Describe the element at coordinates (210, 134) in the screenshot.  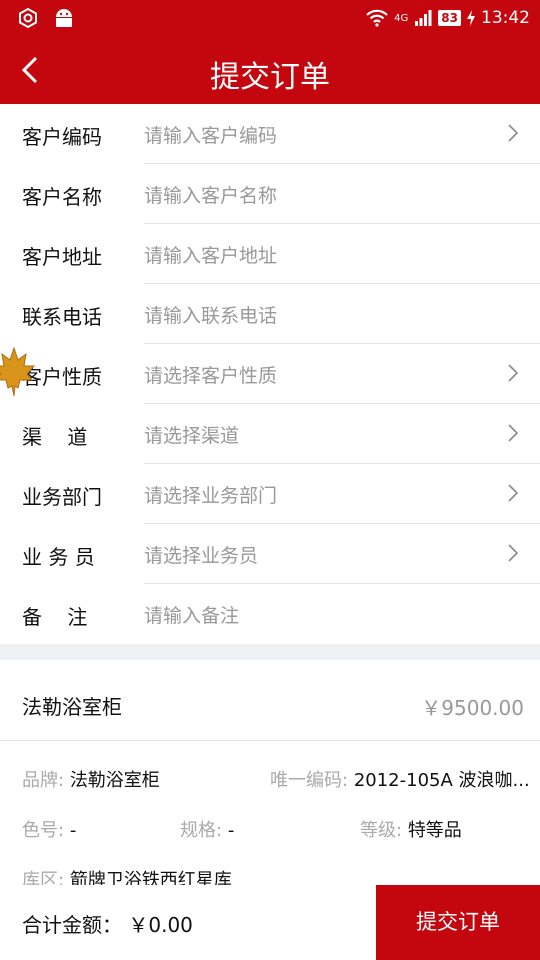
I see `customer-code-input: 请输入客户编码` at that location.